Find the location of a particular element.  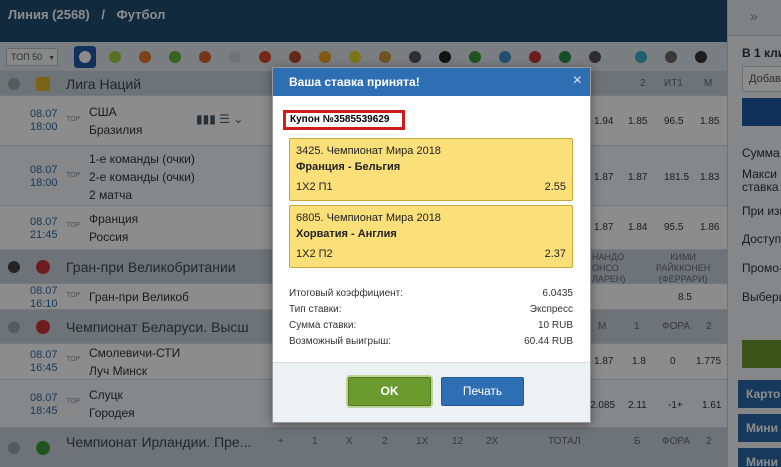

bet-odd: 2.37 is located at coordinates (555, 254).